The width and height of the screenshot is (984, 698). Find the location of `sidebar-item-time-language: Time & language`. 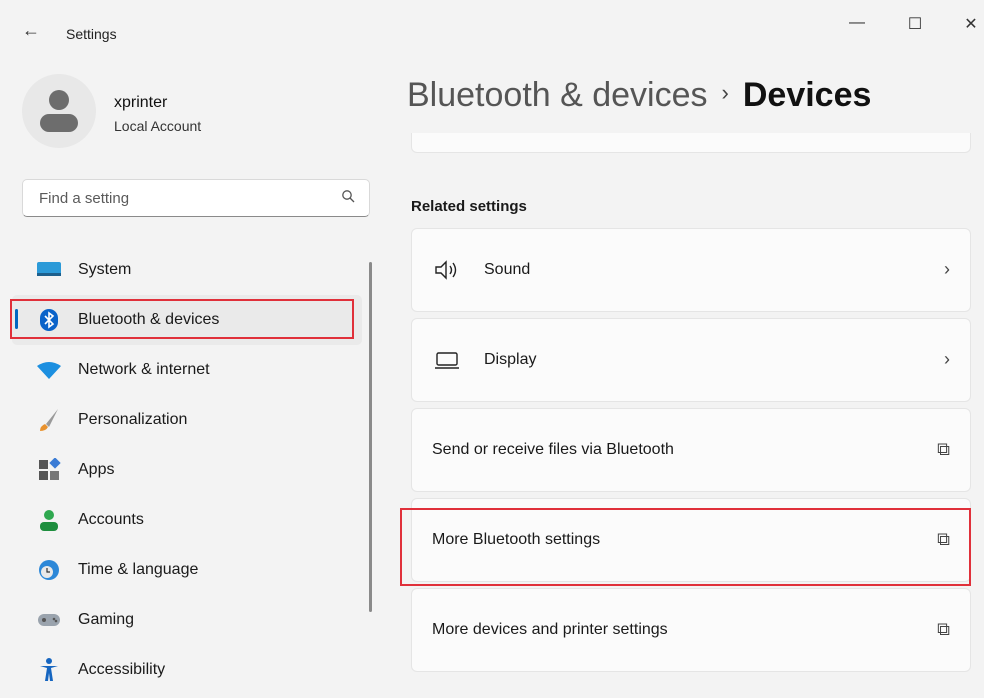

sidebar-item-time-language: Time & language is located at coordinates (187, 570).